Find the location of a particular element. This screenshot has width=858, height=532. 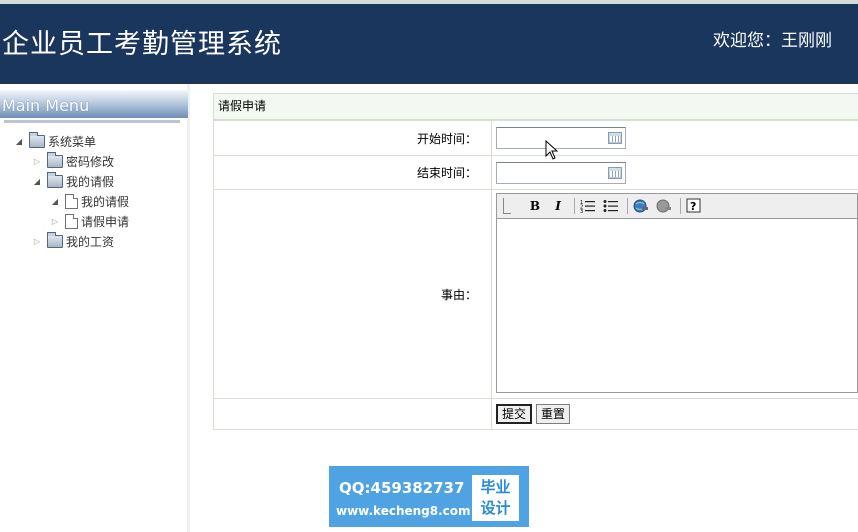

main-menu-header: Main Menu is located at coordinates (94, 104).